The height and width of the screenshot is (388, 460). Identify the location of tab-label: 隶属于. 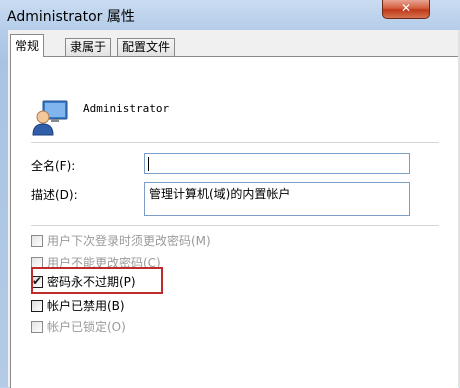
(88, 47).